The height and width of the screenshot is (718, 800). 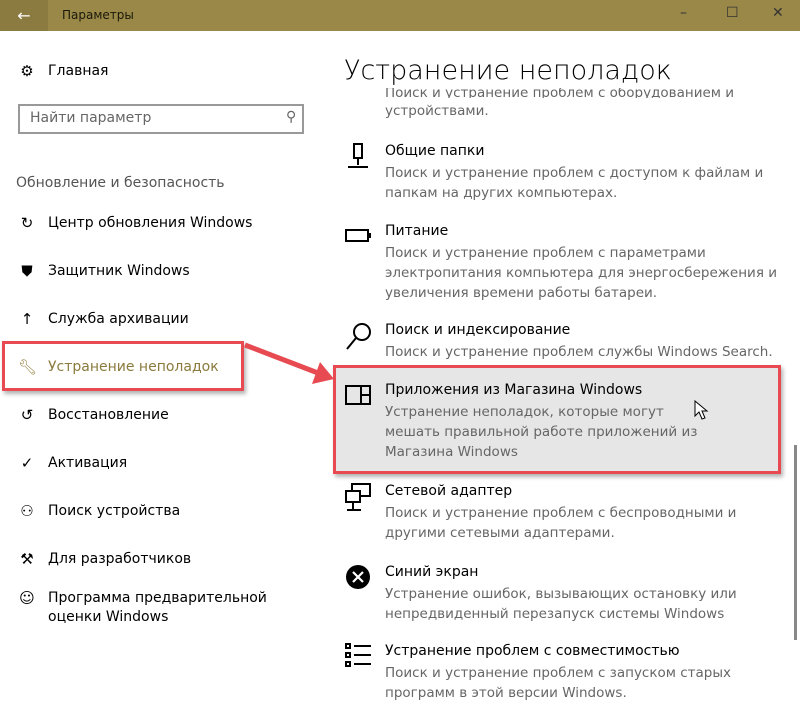 What do you see at coordinates (289, 363) in the screenshot?
I see `red-arrow` at bounding box center [289, 363].